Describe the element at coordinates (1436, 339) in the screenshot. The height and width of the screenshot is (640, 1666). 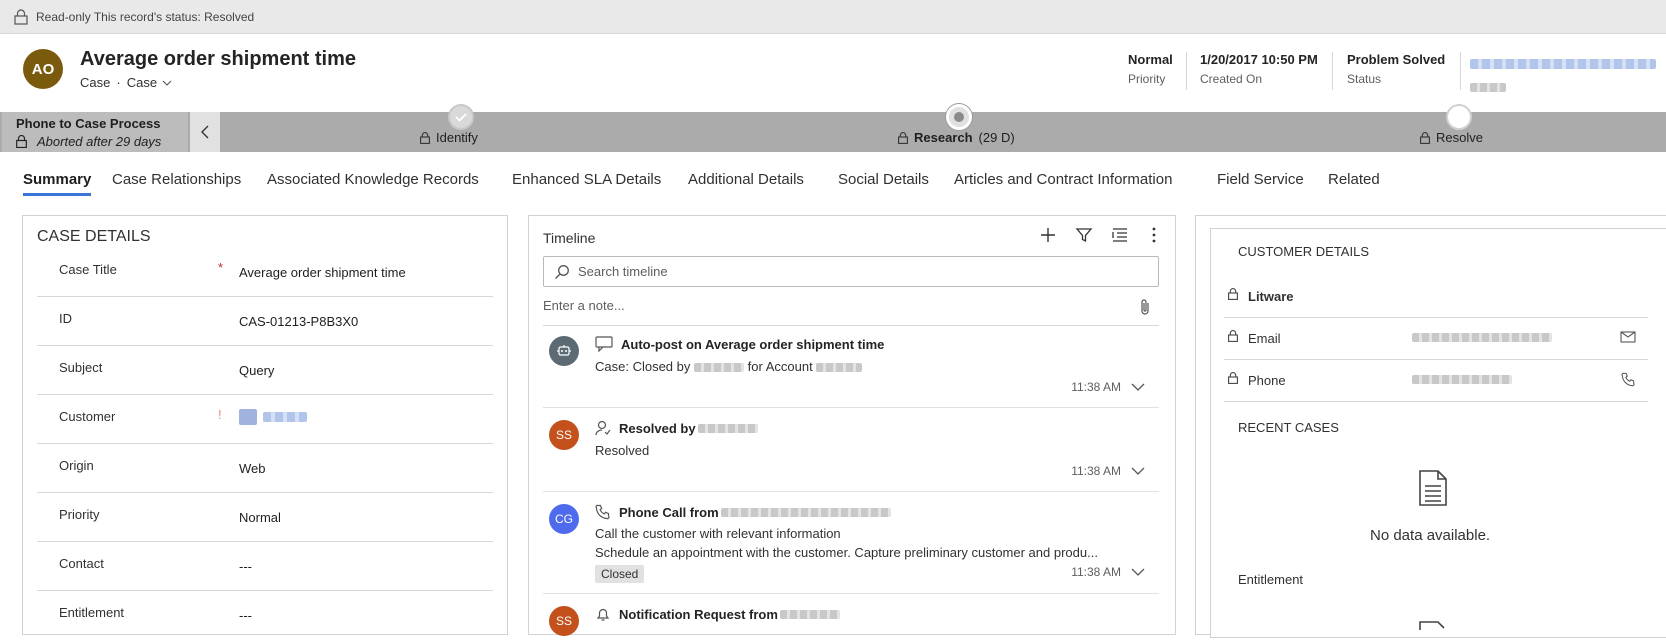
I see `customer-email-row: Email` at that location.